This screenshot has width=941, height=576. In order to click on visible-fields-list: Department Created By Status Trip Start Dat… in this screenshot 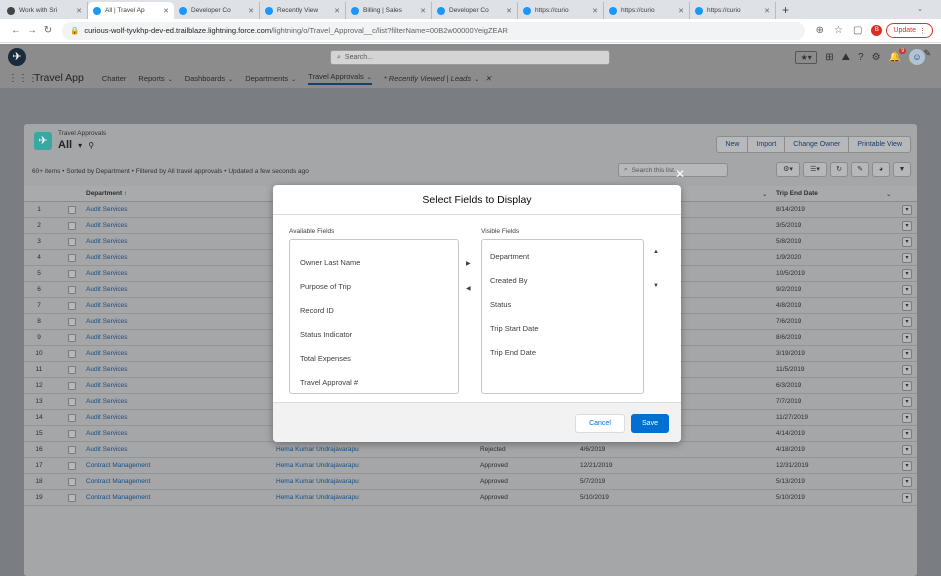, I will do `click(562, 316)`.